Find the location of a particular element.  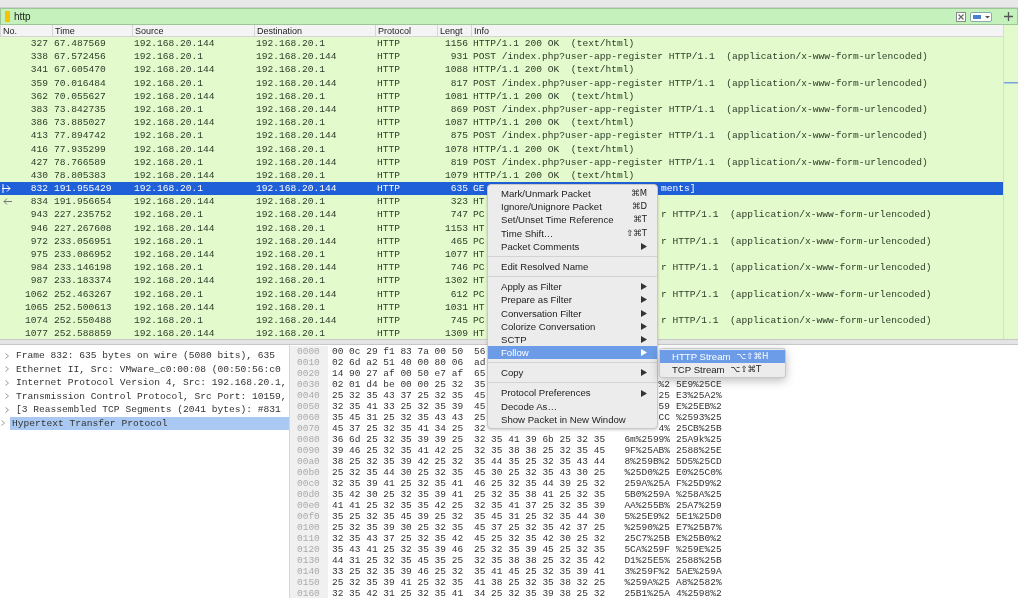

shortcut-label: ⌘D is located at coordinates (639, 207).